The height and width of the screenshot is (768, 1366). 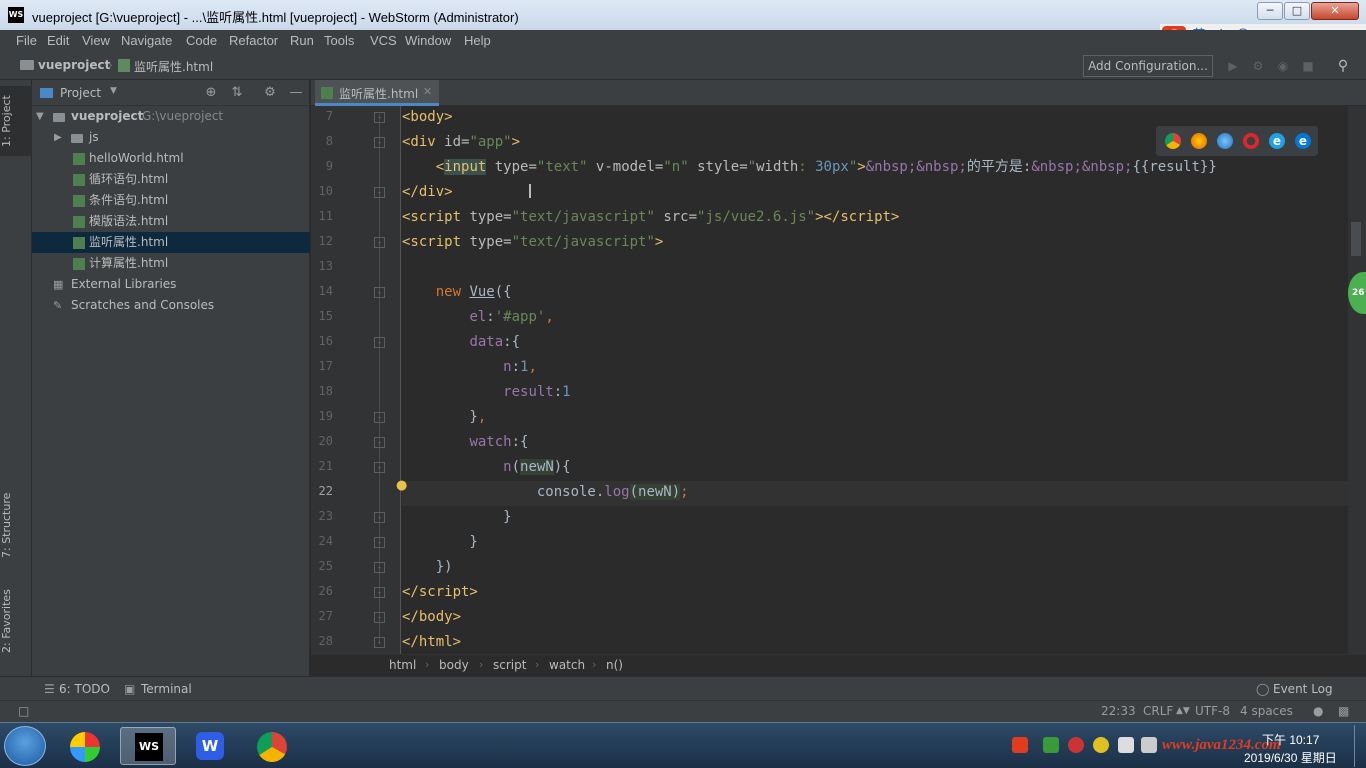 What do you see at coordinates (614, 665) in the screenshot?
I see `breadcrumb-n: n()` at bounding box center [614, 665].